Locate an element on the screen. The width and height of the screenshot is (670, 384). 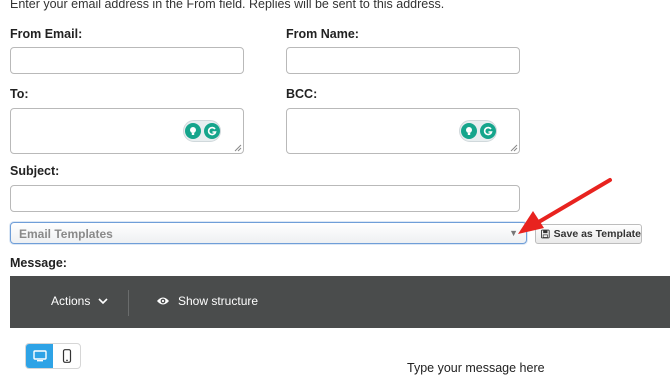
actions-label: Actions is located at coordinates (71, 301).